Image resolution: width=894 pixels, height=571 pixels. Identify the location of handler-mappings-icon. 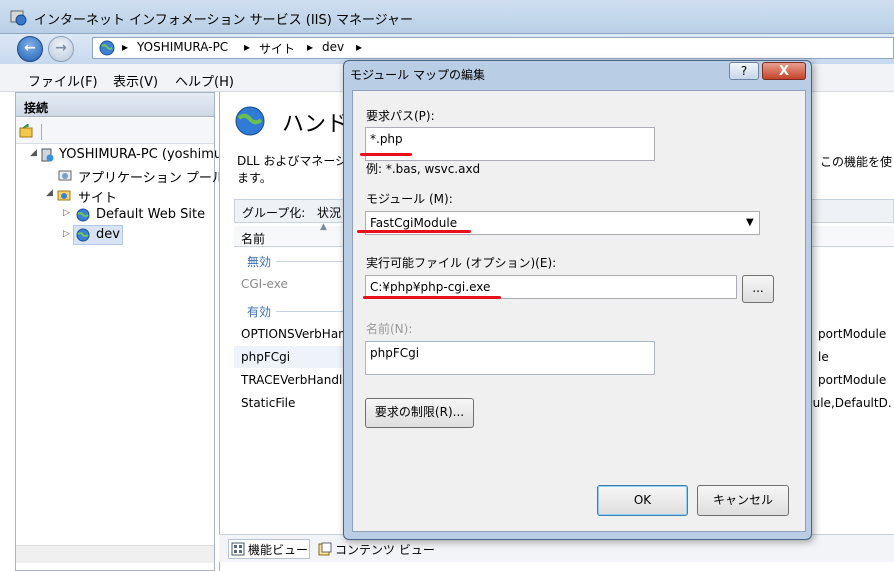
(250, 121).